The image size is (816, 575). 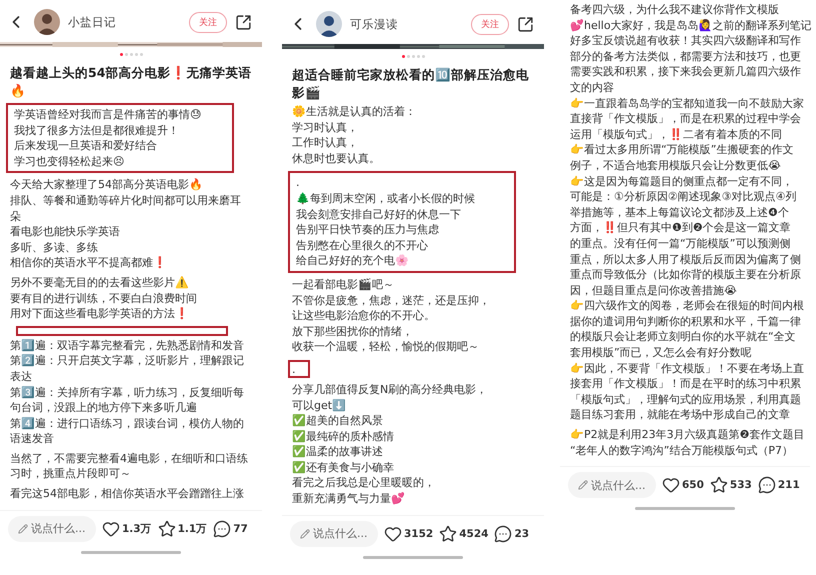 What do you see at coordinates (130, 82) in the screenshot?
I see `post-title: 越看越上头的54部高分电影❗无痛学英语 🔥` at bounding box center [130, 82].